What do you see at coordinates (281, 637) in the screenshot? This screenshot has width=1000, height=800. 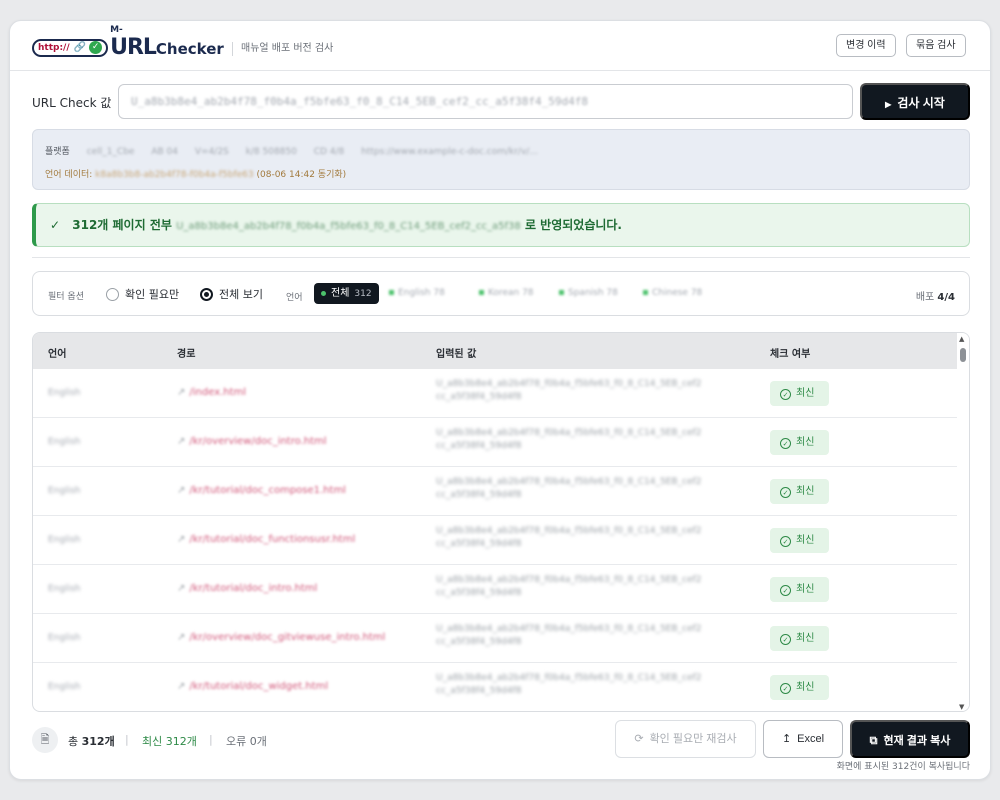 I see `row-path-link: ↗/kr/overview/doc_gitviewuse_intro.html` at bounding box center [281, 637].